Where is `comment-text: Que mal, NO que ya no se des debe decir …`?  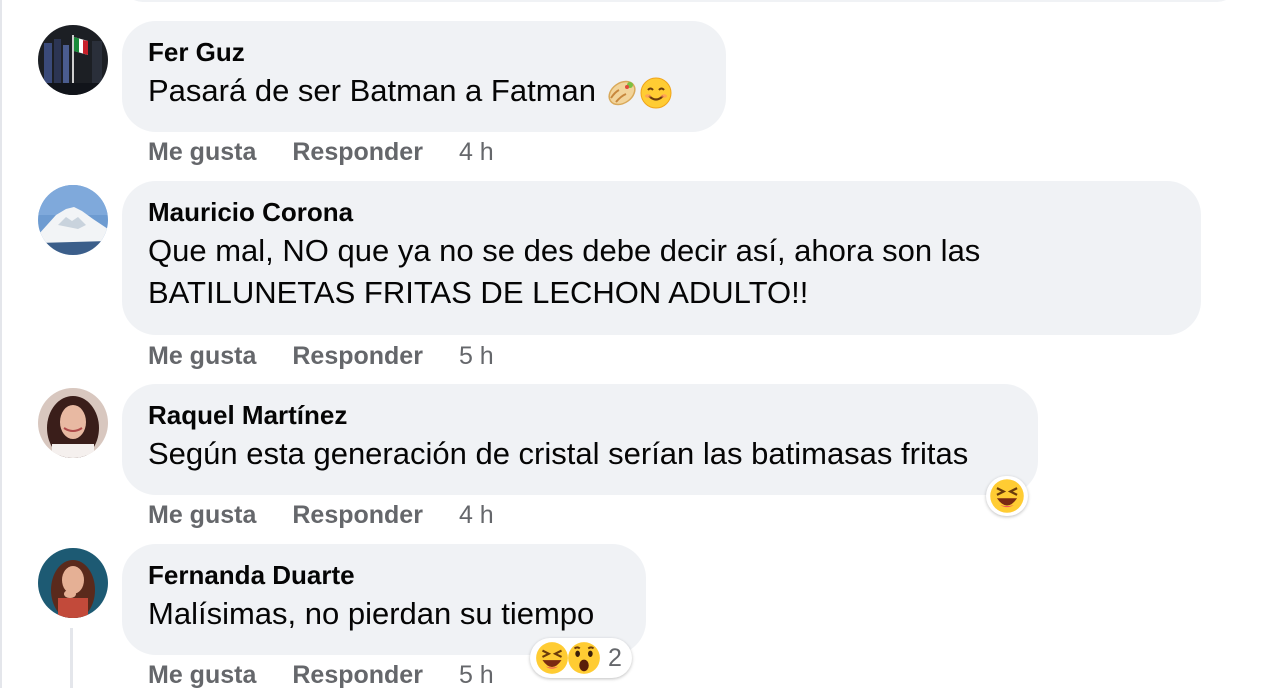 comment-text: Que mal, NO que ya no se des debe decir … is located at coordinates (661, 272).